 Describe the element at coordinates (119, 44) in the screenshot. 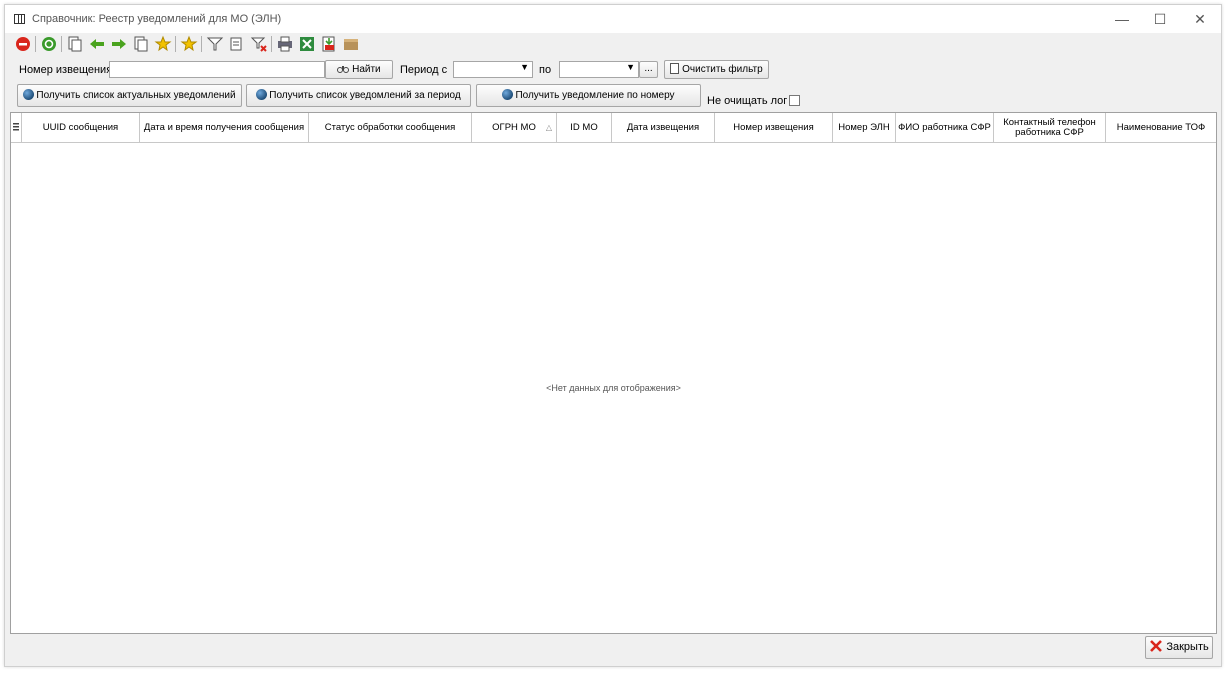

I see `arrow-right-icon` at that location.